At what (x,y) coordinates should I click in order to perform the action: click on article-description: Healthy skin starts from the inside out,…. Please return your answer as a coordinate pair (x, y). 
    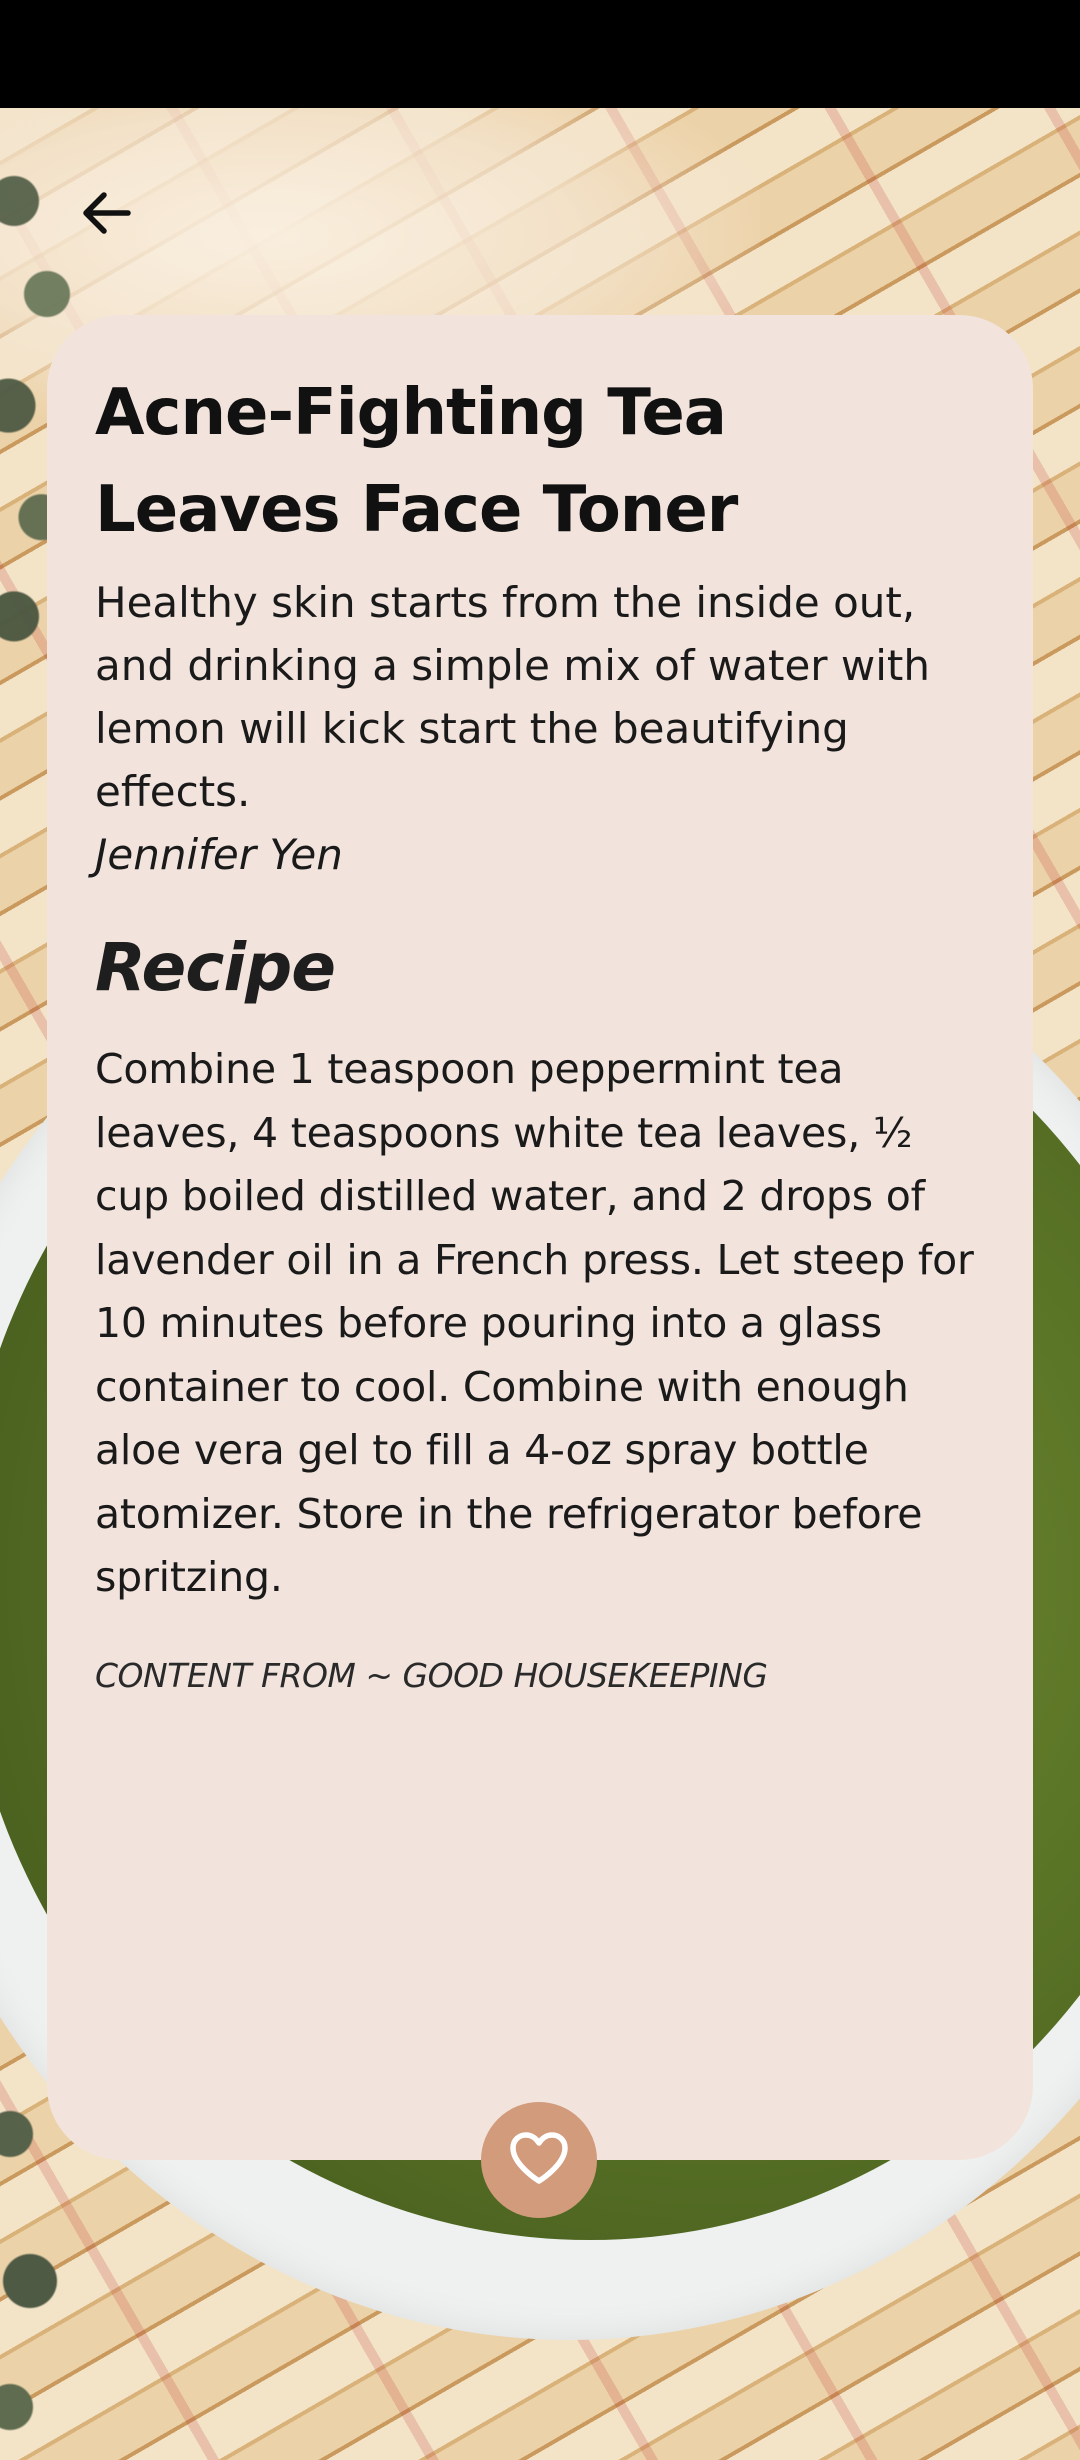
    Looking at the image, I should click on (513, 697).